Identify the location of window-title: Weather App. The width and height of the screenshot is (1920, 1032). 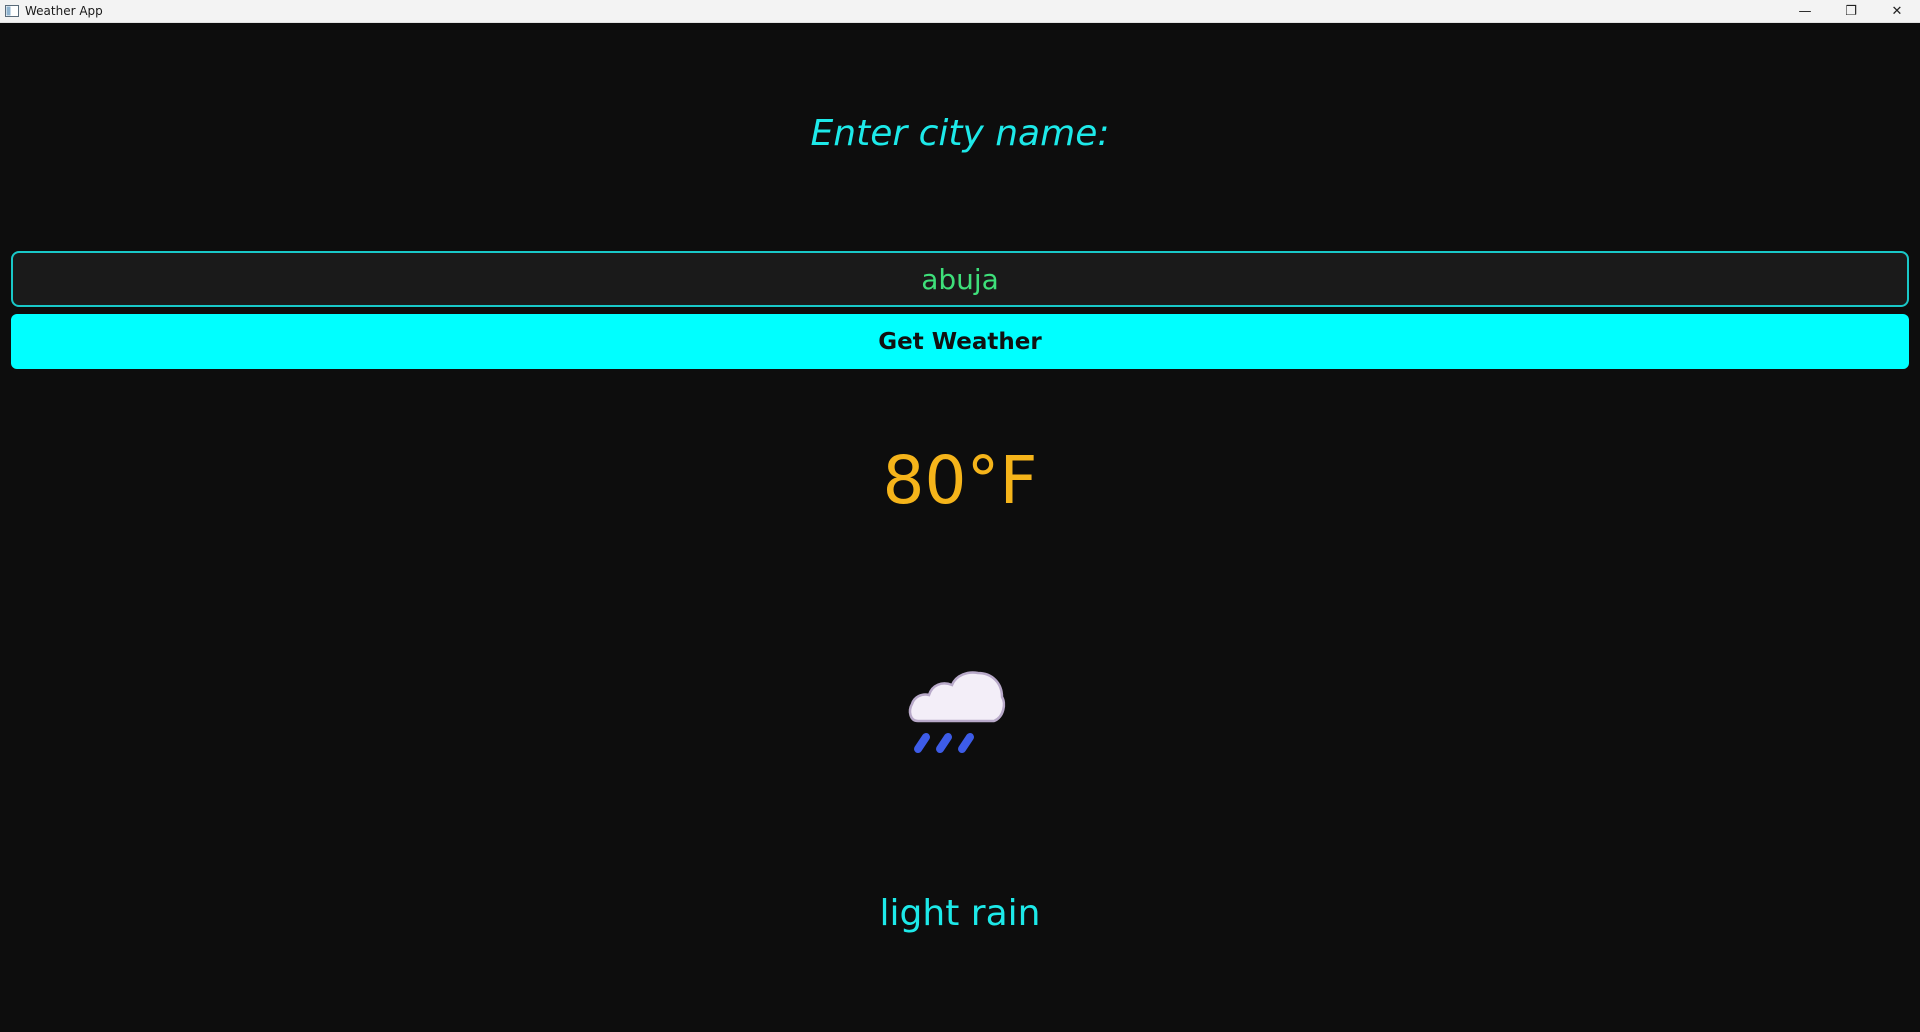
(64, 11).